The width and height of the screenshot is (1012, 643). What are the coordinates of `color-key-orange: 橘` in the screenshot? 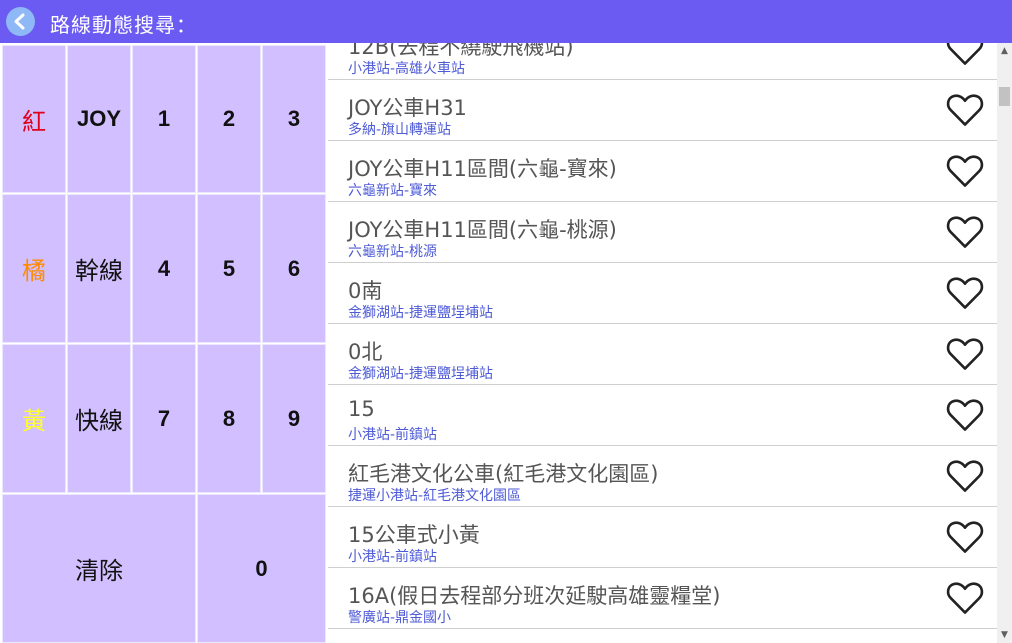 It's located at (34, 268).